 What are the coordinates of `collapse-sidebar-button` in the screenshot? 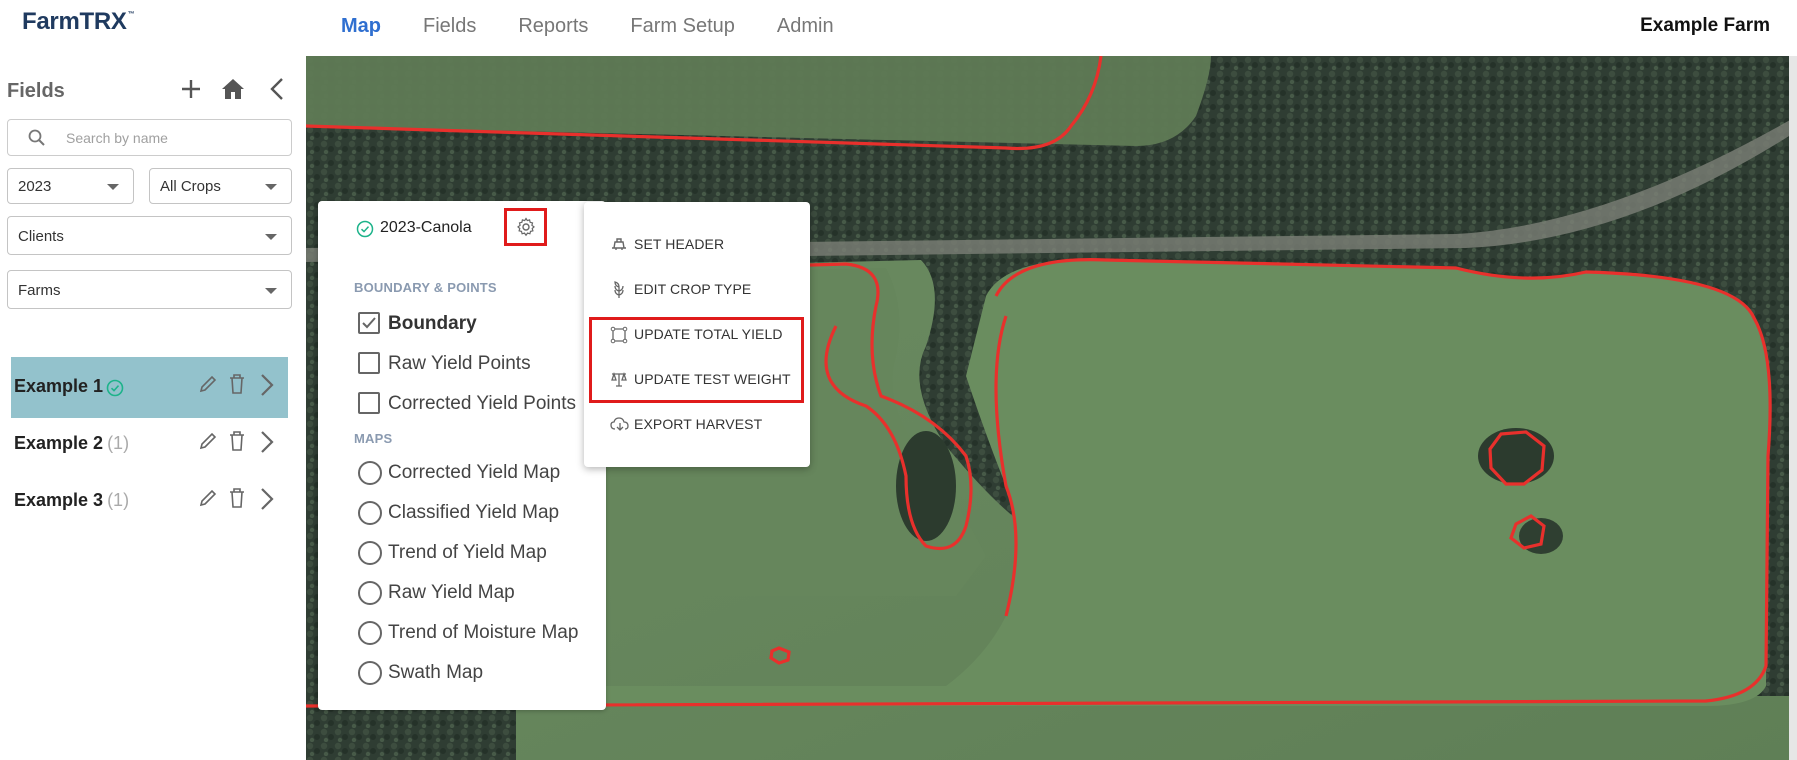 It's located at (277, 89).